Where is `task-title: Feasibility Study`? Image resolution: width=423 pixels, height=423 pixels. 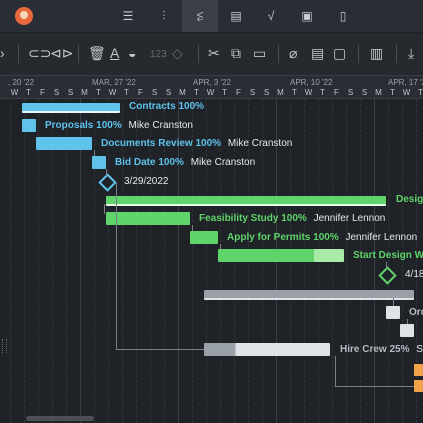
task-title: Feasibility Study is located at coordinates (239, 218).